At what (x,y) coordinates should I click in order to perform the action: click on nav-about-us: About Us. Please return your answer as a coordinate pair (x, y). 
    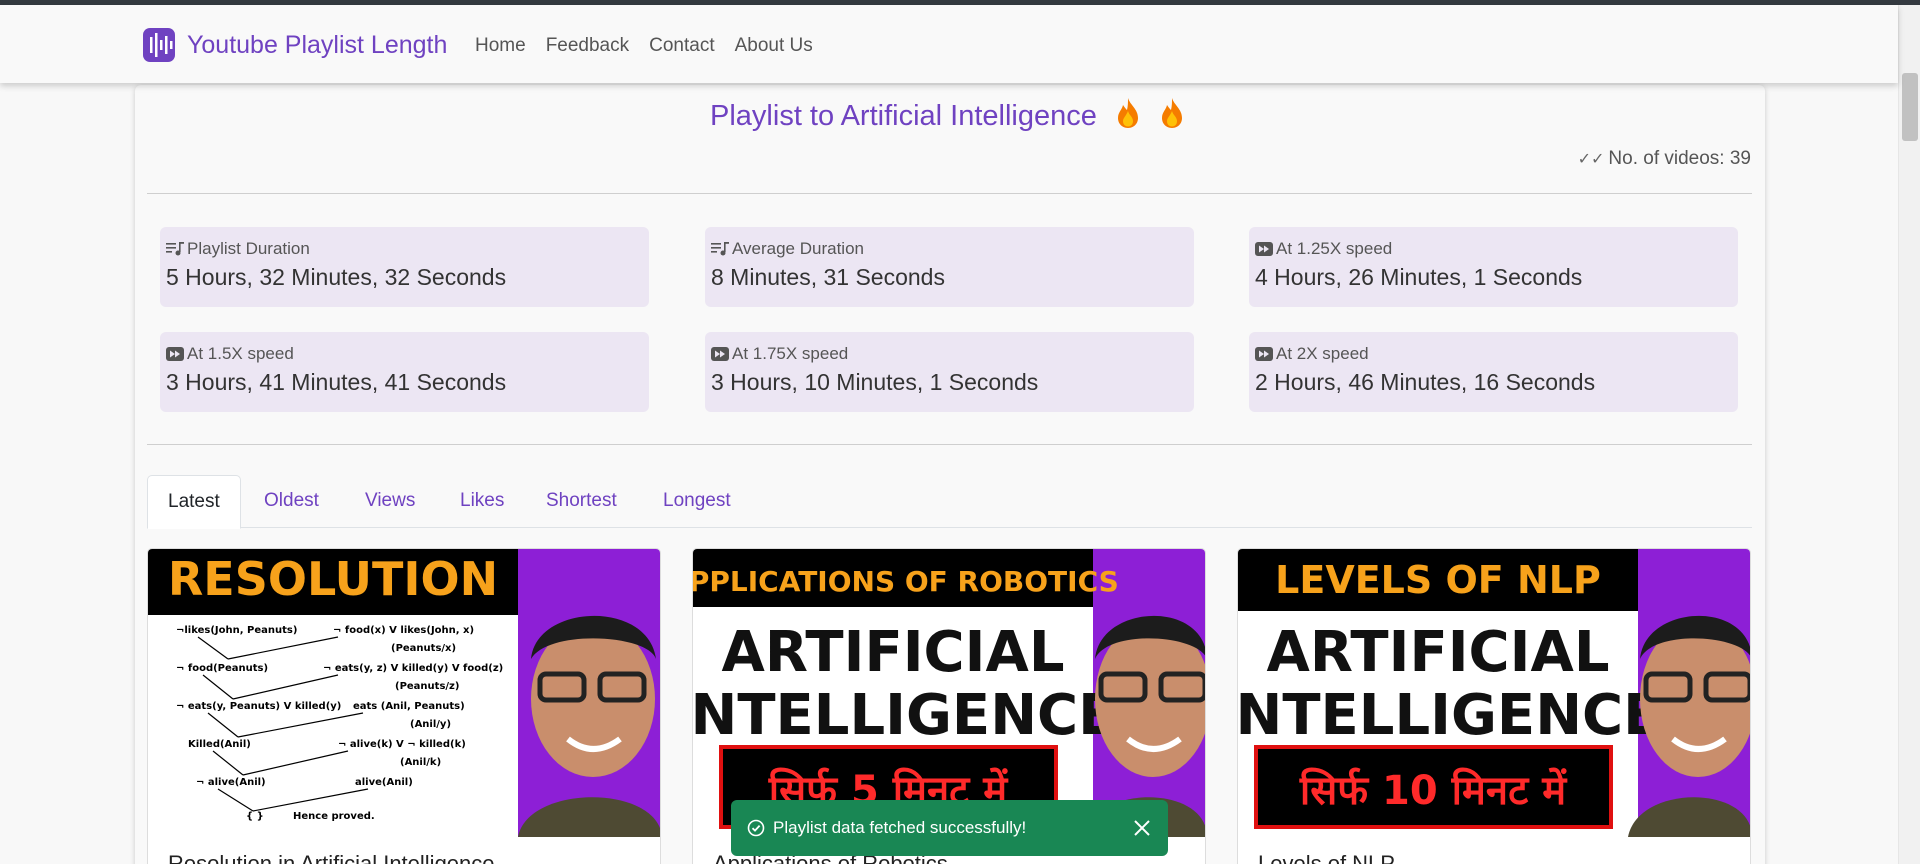
    Looking at the image, I should click on (774, 46).